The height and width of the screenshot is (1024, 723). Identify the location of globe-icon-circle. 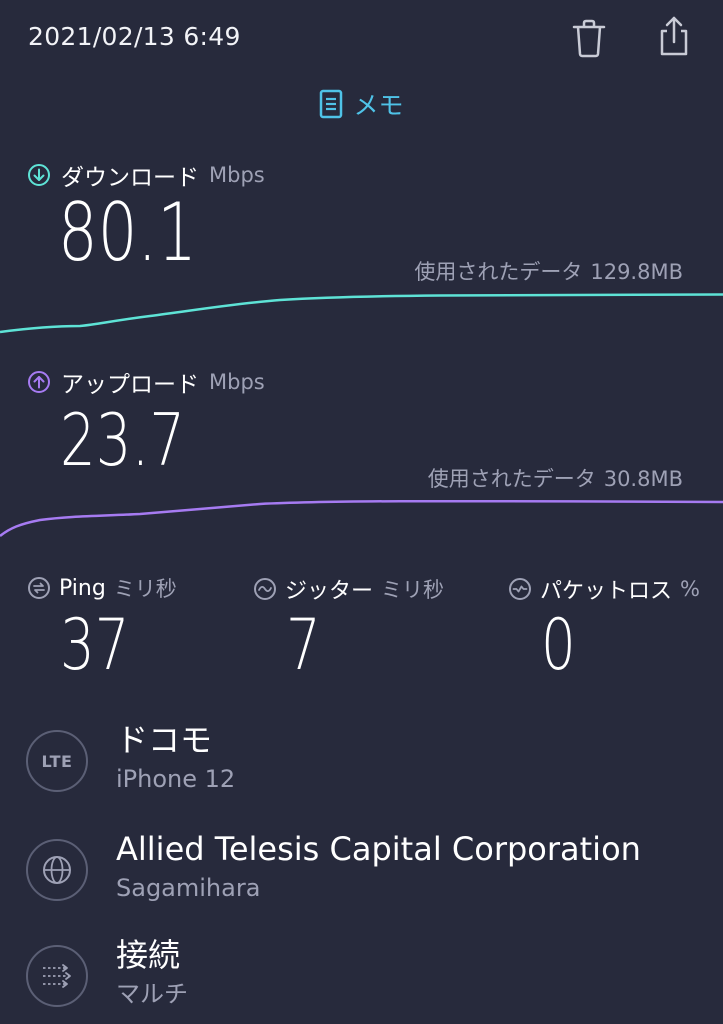
(57, 870).